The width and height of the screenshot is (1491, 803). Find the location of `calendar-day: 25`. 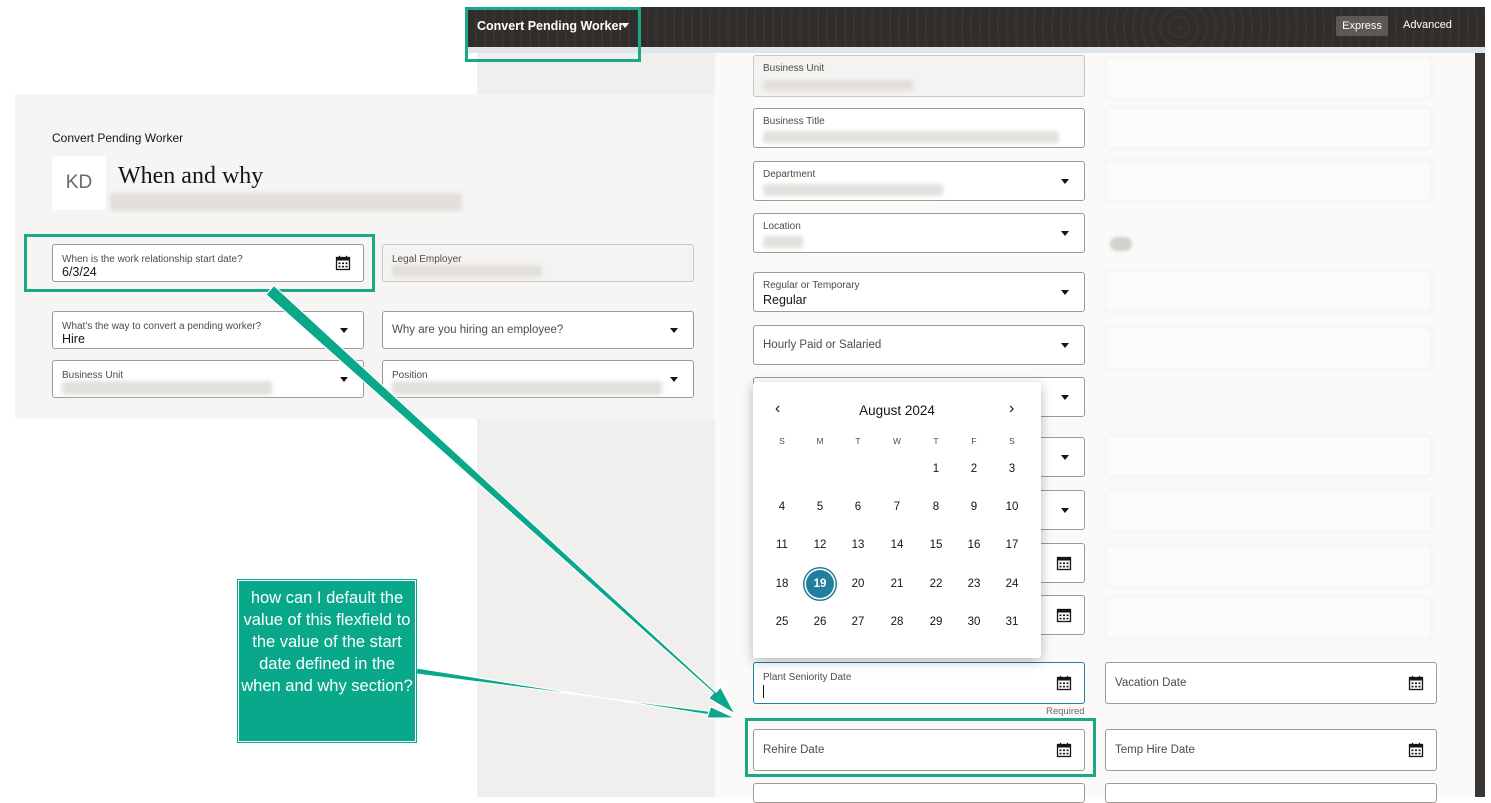

calendar-day: 25 is located at coordinates (782, 622).